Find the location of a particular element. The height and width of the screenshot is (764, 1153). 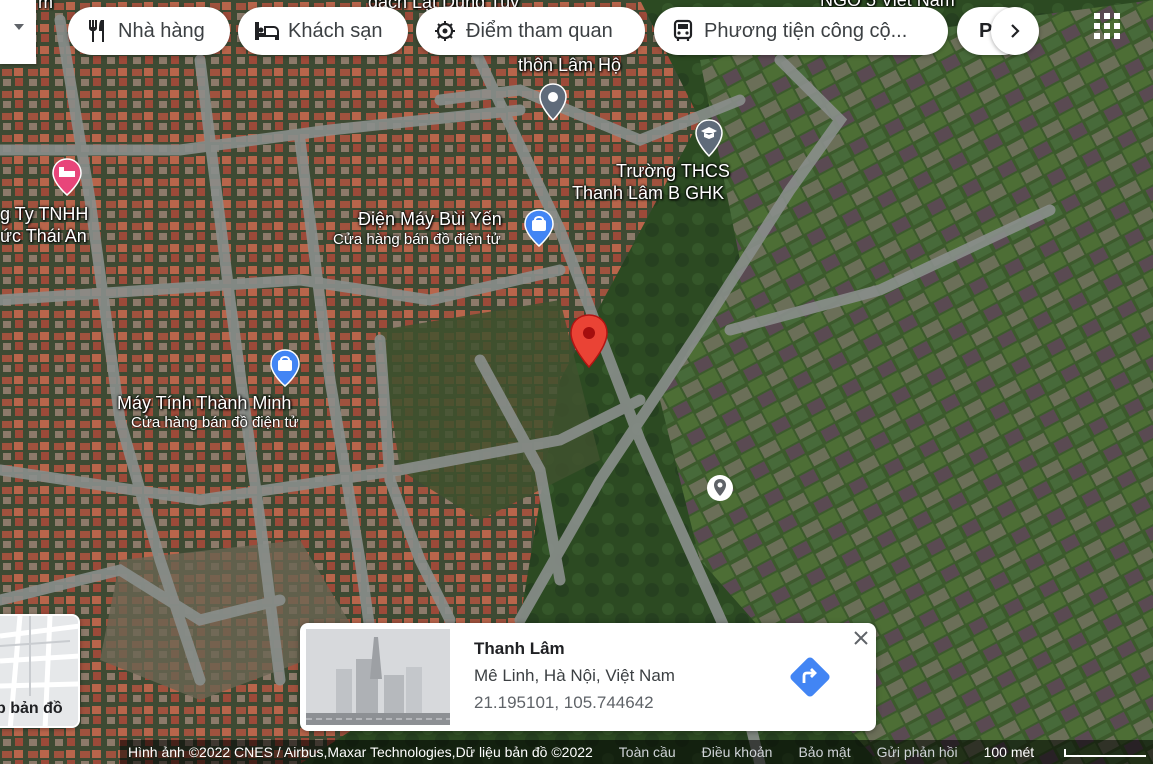

attraction-icon is located at coordinates (445, 31).